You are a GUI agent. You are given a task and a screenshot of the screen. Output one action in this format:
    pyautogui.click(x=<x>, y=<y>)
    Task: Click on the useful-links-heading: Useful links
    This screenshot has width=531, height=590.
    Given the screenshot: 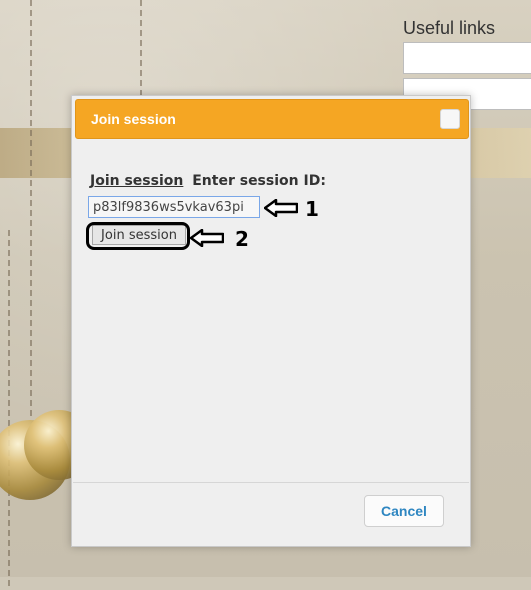 What is the action you would take?
    pyautogui.click(x=449, y=28)
    